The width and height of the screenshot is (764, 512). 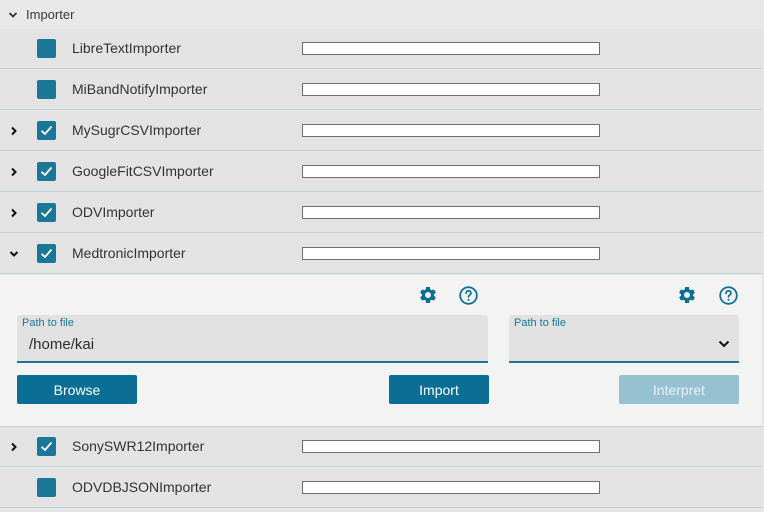 I want to click on importer-name: SonySWR12Importer, so click(x=138, y=446).